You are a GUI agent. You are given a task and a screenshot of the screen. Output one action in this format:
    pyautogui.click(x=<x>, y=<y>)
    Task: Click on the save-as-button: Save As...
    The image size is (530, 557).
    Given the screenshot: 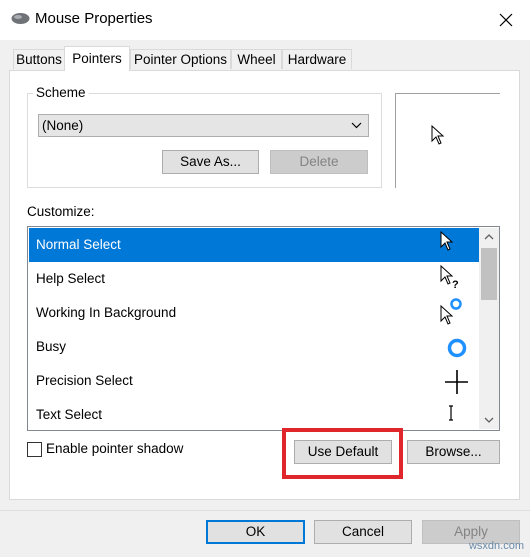 What is the action you would take?
    pyautogui.click(x=210, y=162)
    